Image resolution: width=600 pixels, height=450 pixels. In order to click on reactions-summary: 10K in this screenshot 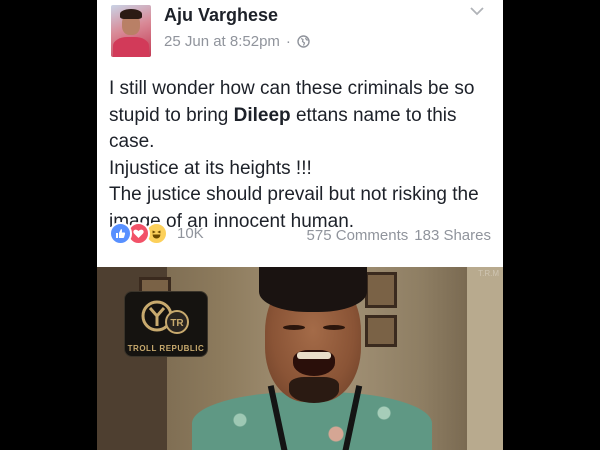, I will do `click(156, 233)`.